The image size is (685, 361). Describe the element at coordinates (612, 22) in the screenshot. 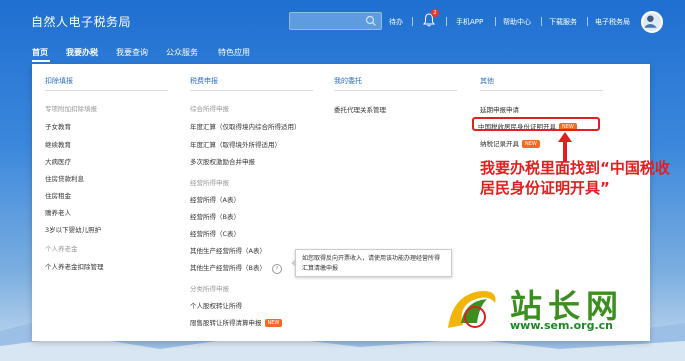

I see `e-tax-link: 电子税务局` at that location.